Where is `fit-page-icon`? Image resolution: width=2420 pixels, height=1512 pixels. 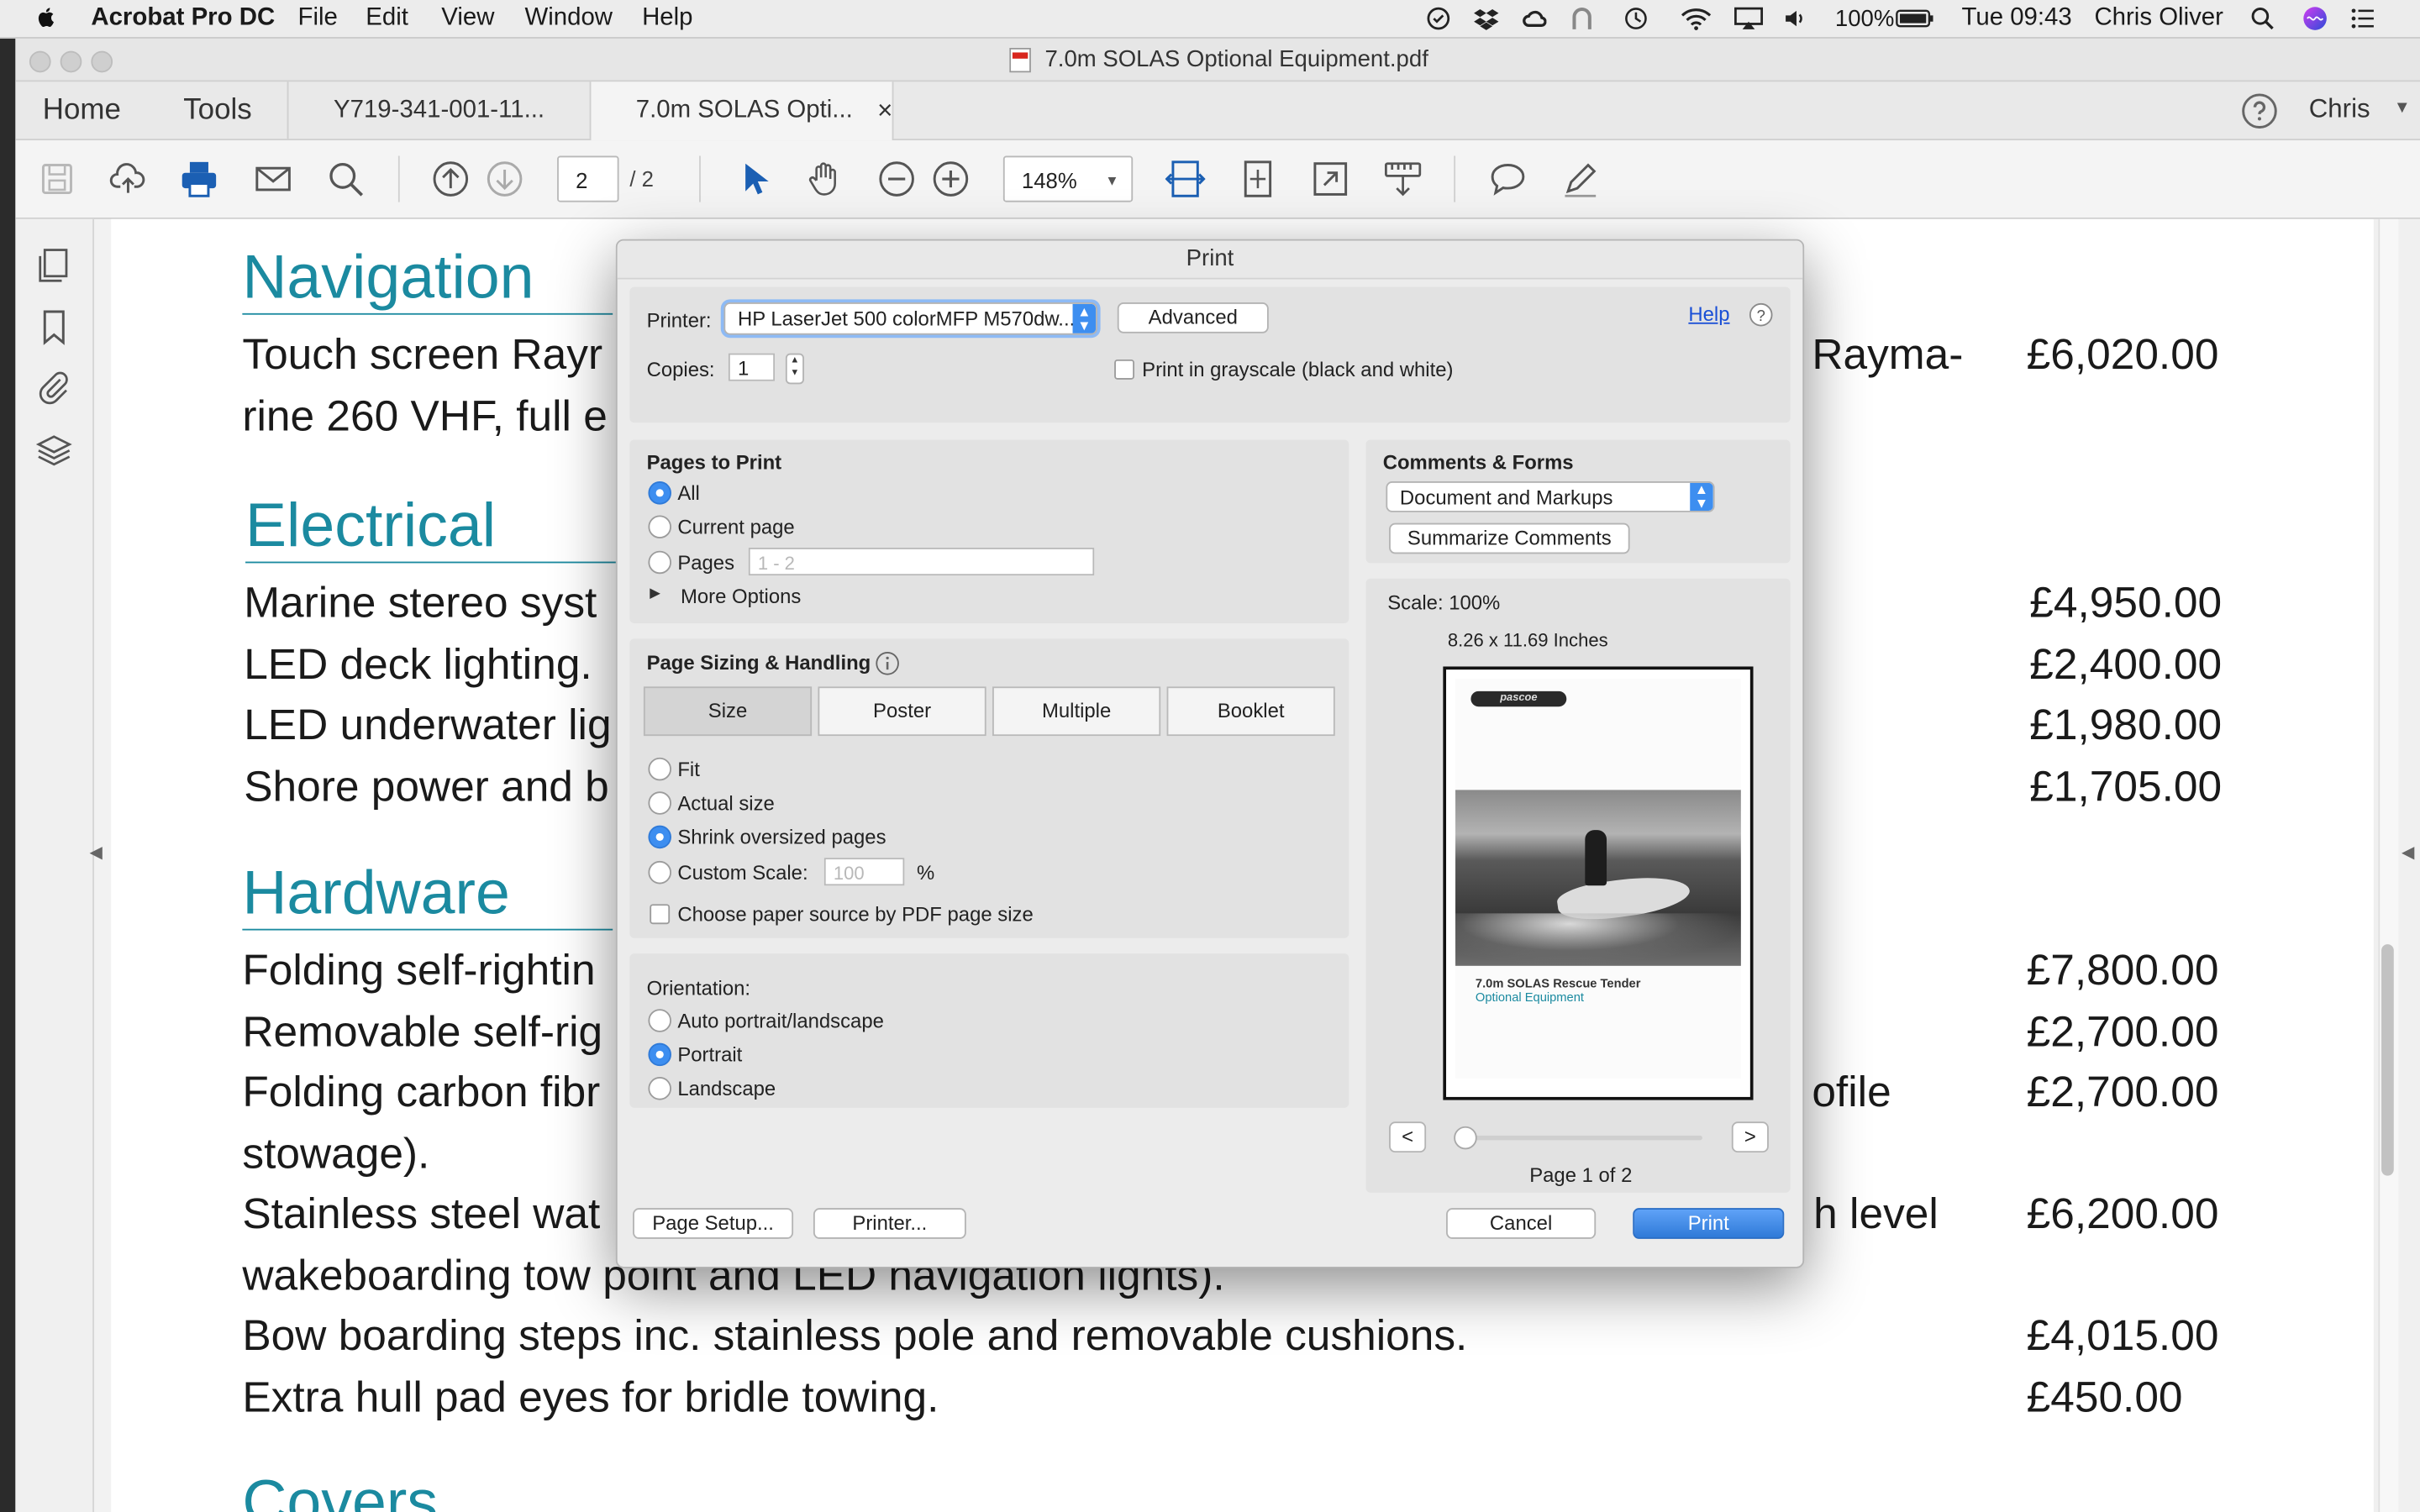
fit-page-icon is located at coordinates (1258, 179).